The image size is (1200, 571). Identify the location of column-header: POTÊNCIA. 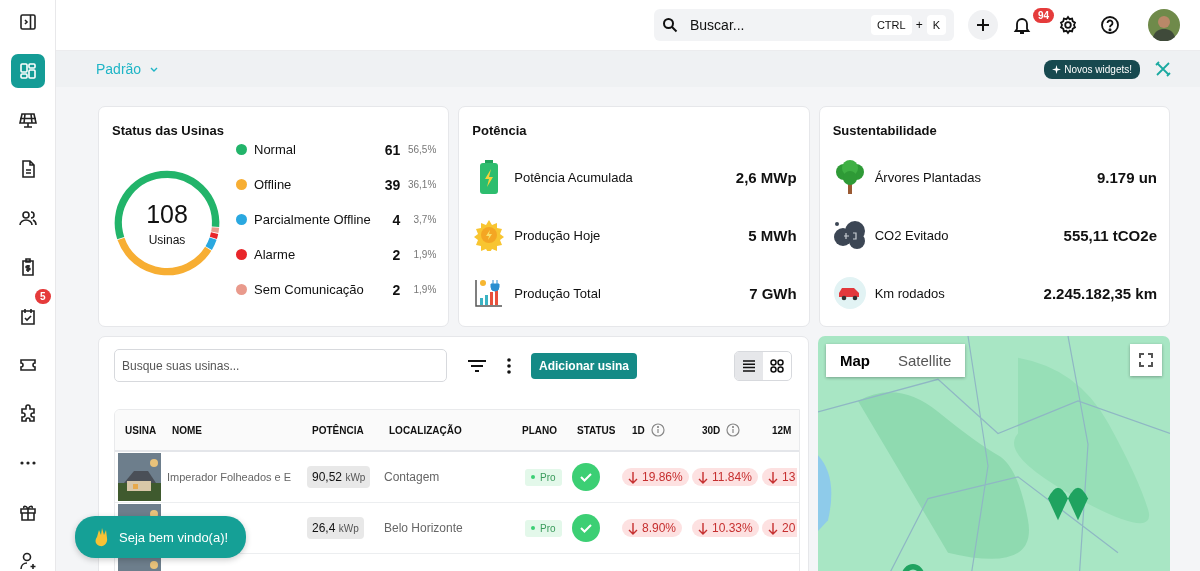
(338, 430).